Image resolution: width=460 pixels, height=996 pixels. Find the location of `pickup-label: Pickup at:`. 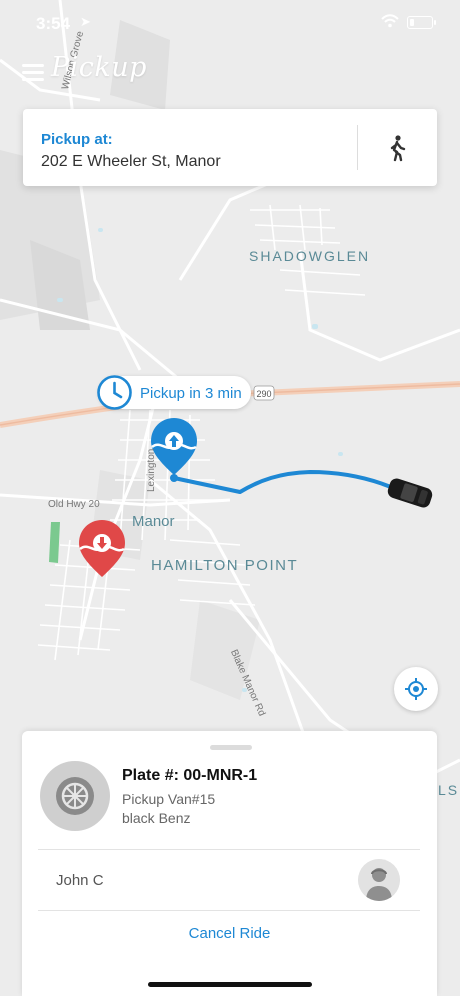

pickup-label: Pickup at: is located at coordinates (77, 139).